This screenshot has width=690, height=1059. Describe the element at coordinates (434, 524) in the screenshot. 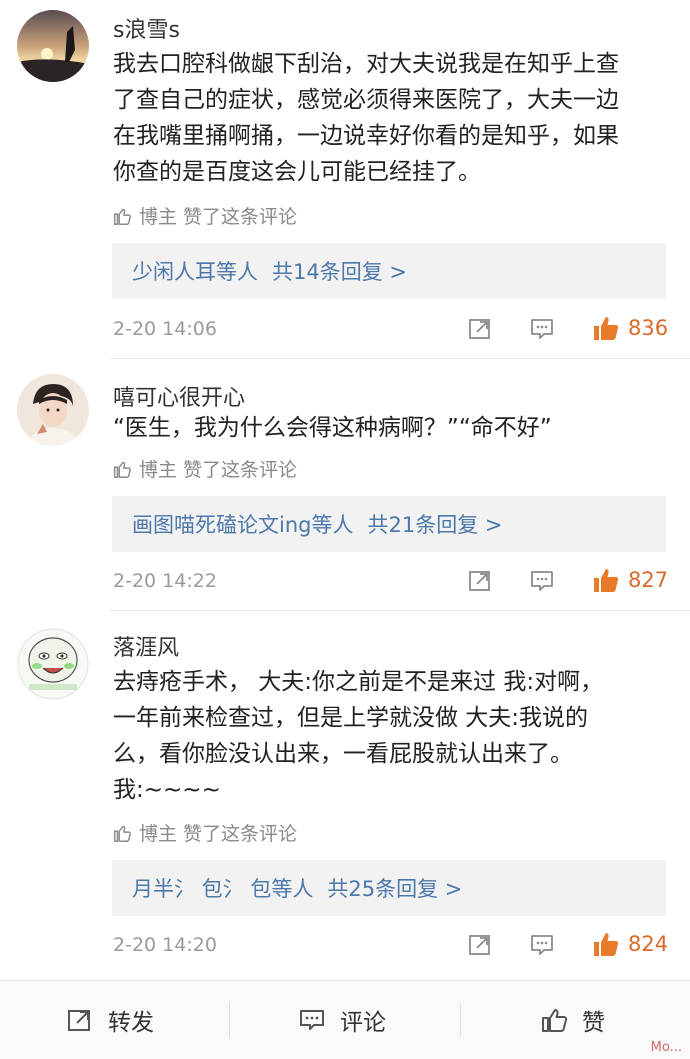

I see `reply-count-link: 共21条回复 >` at that location.